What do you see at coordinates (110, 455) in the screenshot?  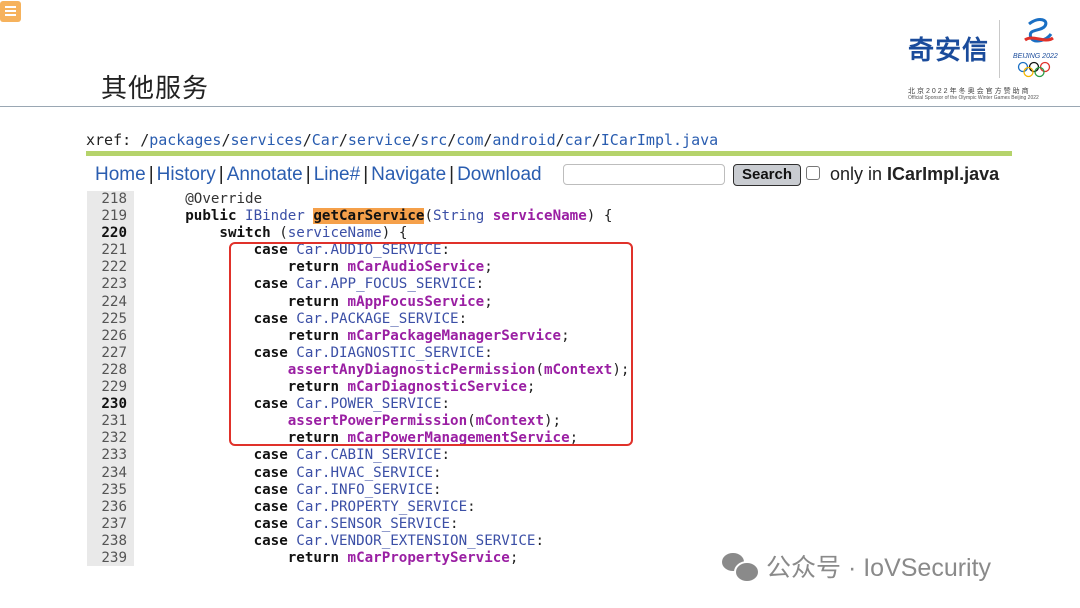 I see `line-number: 233` at bounding box center [110, 455].